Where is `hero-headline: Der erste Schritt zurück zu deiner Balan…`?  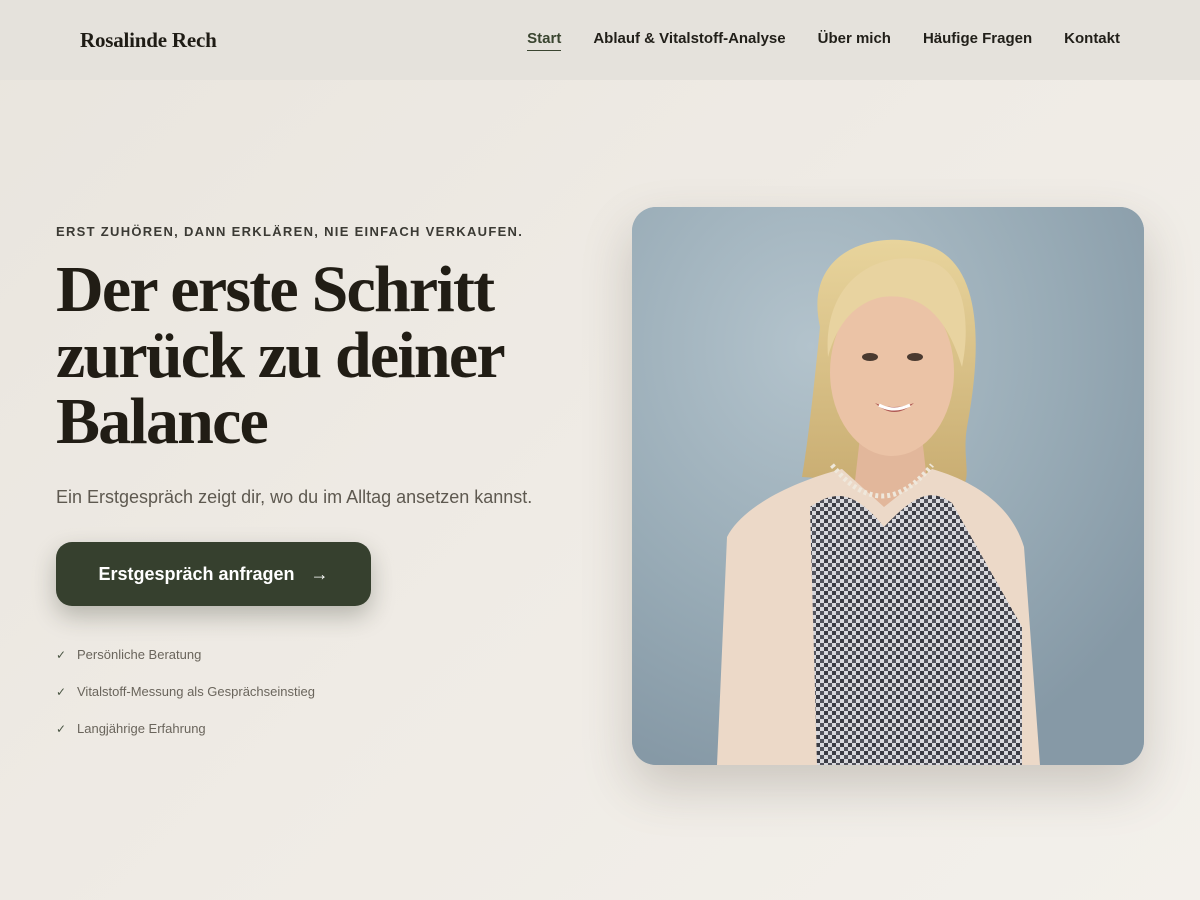 hero-headline: Der erste Schritt zurück zu deiner Balan… is located at coordinates (280, 355).